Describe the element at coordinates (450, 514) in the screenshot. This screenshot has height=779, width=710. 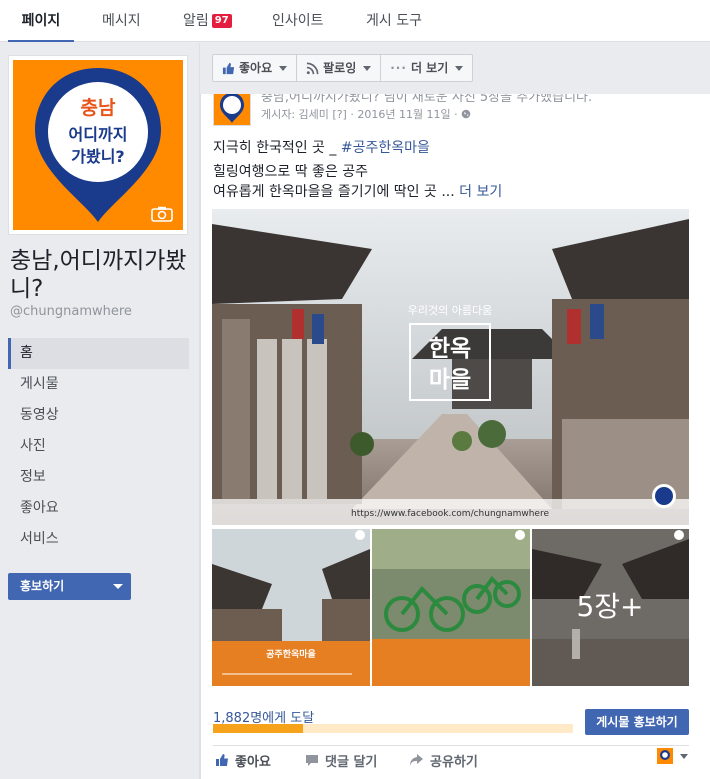
I see `hero-url: https://www.facebook.com/chungnamwhere` at that location.